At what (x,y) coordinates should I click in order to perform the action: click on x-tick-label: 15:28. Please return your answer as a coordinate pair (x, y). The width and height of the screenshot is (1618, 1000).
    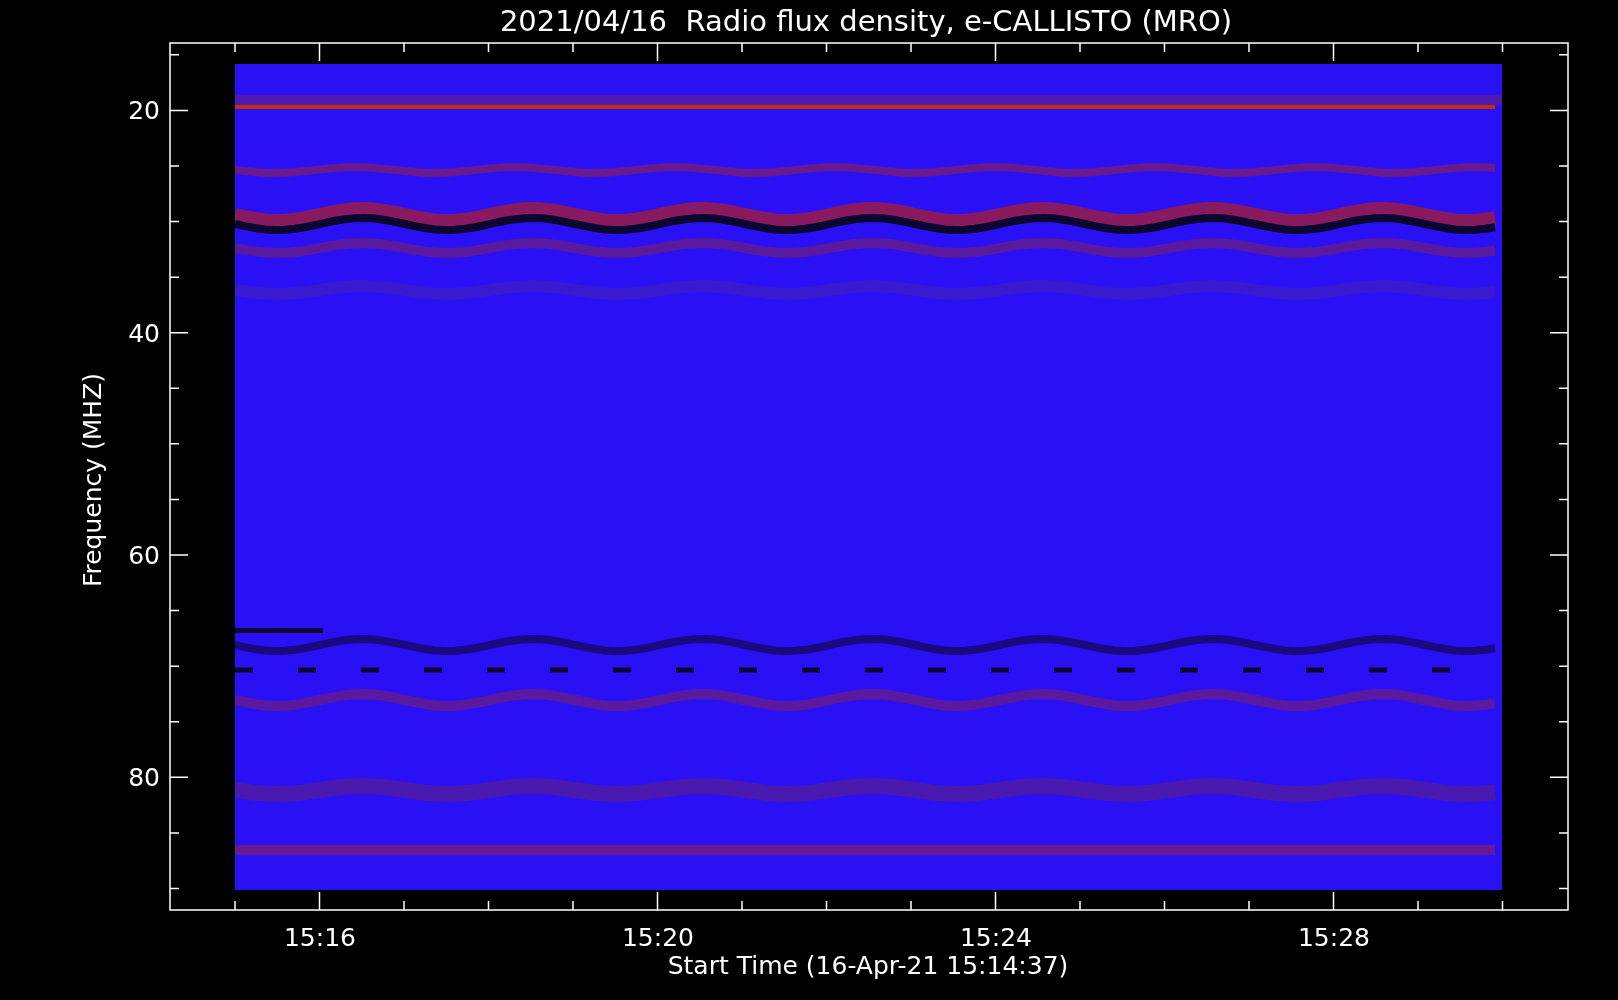
    Looking at the image, I should click on (1334, 937).